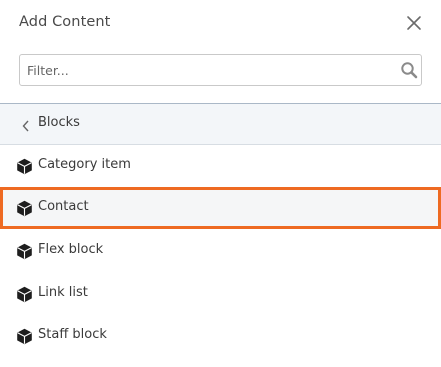 This screenshot has width=441, height=367. What do you see at coordinates (63, 292) in the screenshot?
I see `list-item-label: Link list` at bounding box center [63, 292].